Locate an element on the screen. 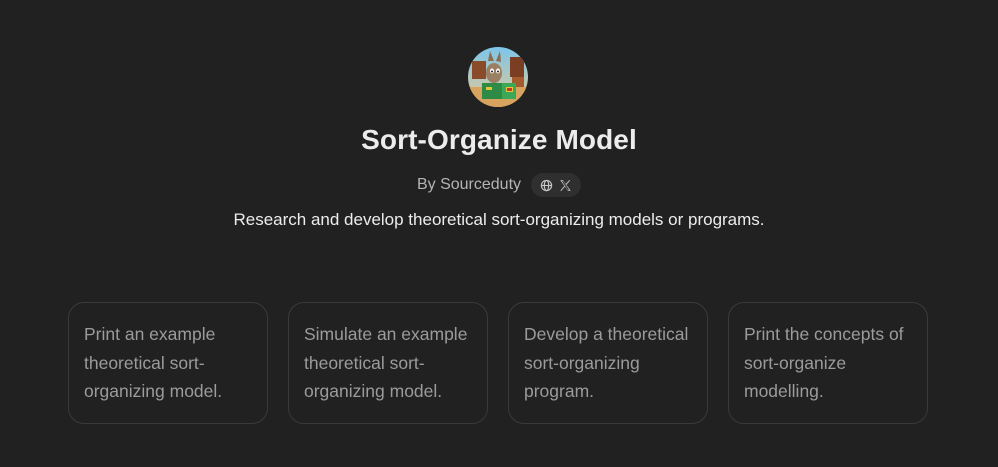  gpt-avatar is located at coordinates (498, 77).